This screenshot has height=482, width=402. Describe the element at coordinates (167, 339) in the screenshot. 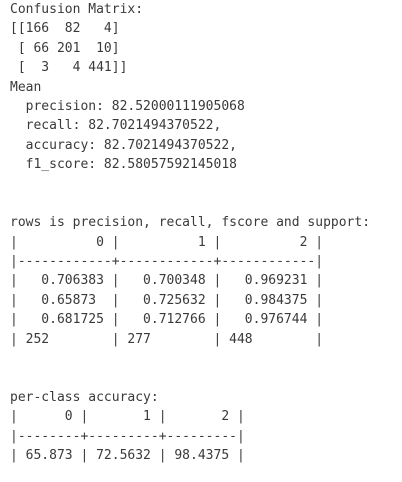

I see `report-row-support: | 252 | 277 | 448 |` at that location.